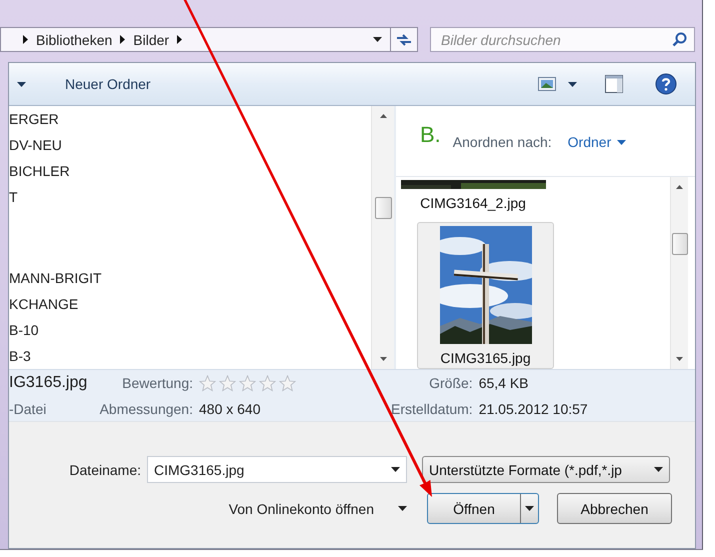 The height and width of the screenshot is (557, 715). I want to click on file-name: CIMG3165.jpg, so click(485, 358).